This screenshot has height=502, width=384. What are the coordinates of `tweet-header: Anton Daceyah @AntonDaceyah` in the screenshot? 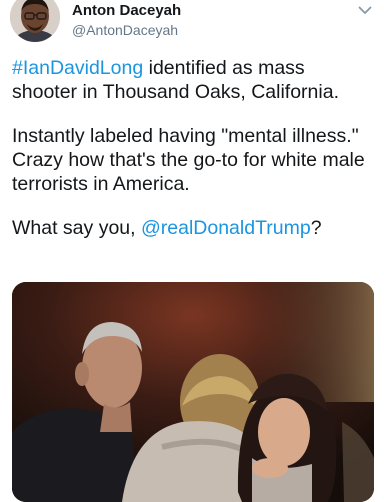 It's located at (192, 26).